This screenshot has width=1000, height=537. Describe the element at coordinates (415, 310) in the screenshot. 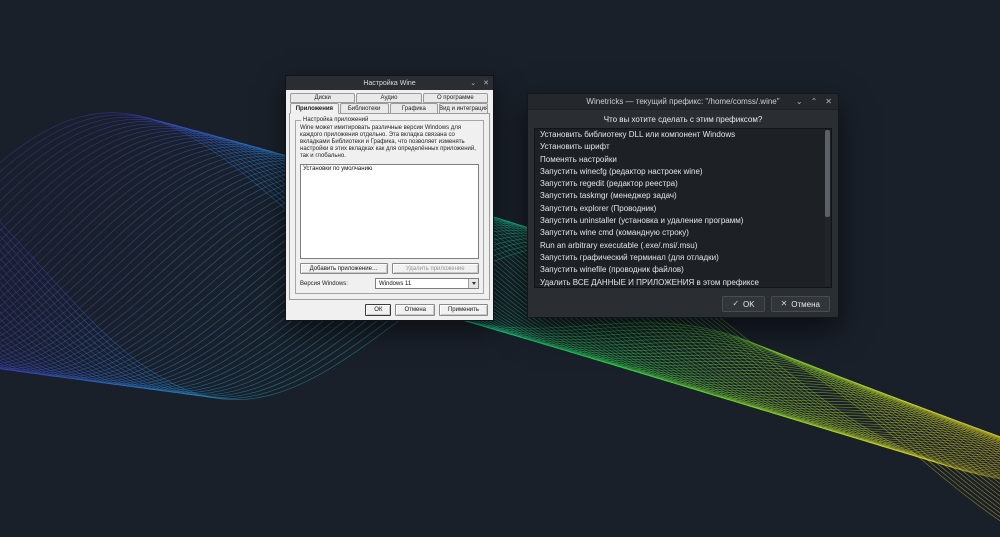

I see `cancel-button: Отмена` at that location.